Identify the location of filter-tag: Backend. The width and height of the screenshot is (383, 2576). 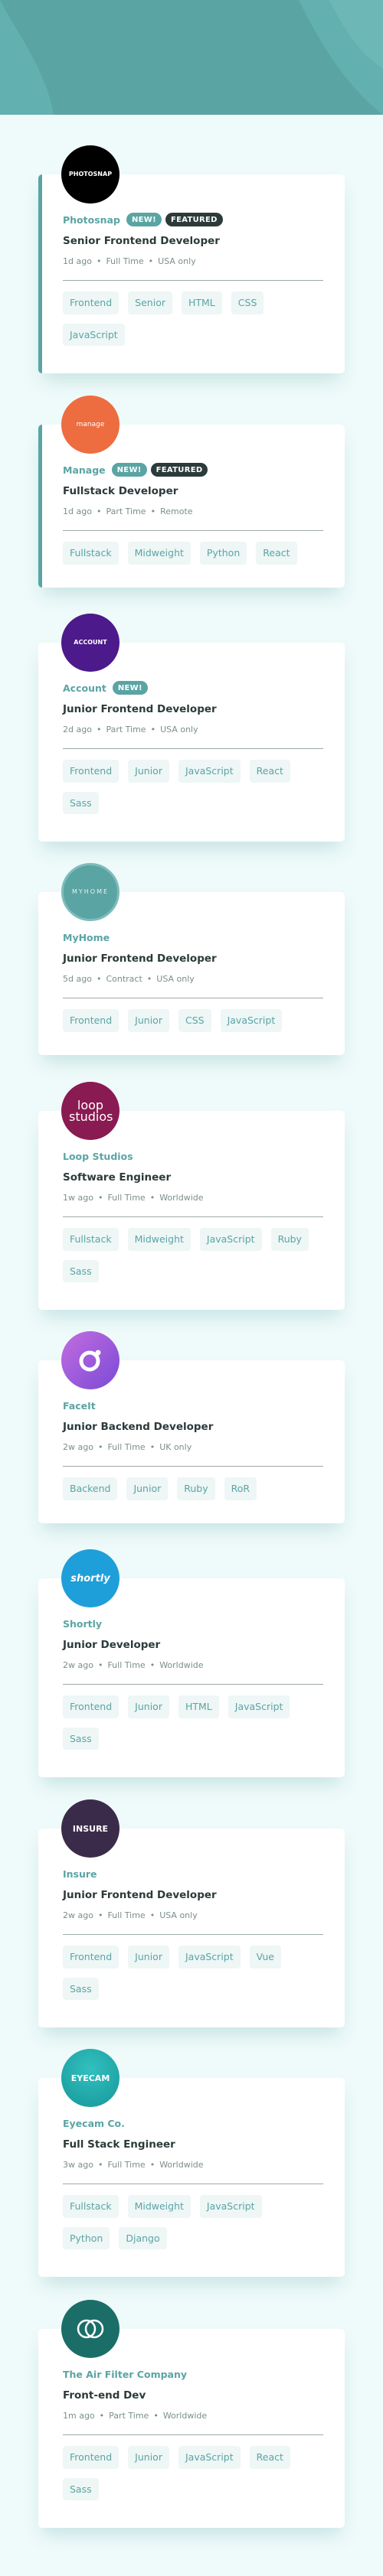
(91, 1489).